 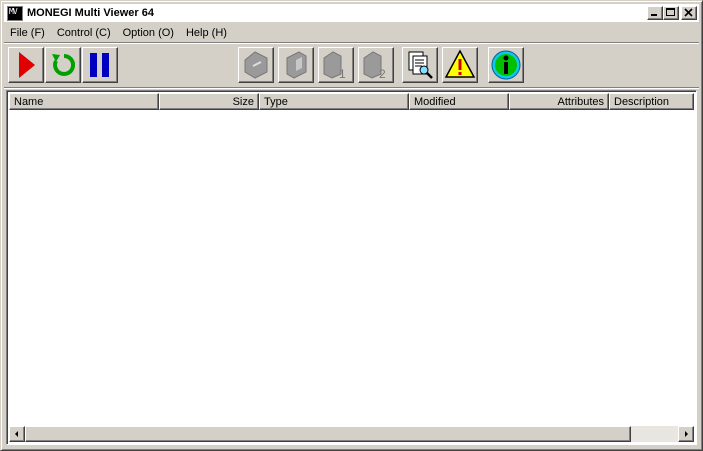 I want to click on column-header-type: Type, so click(x=334, y=101).